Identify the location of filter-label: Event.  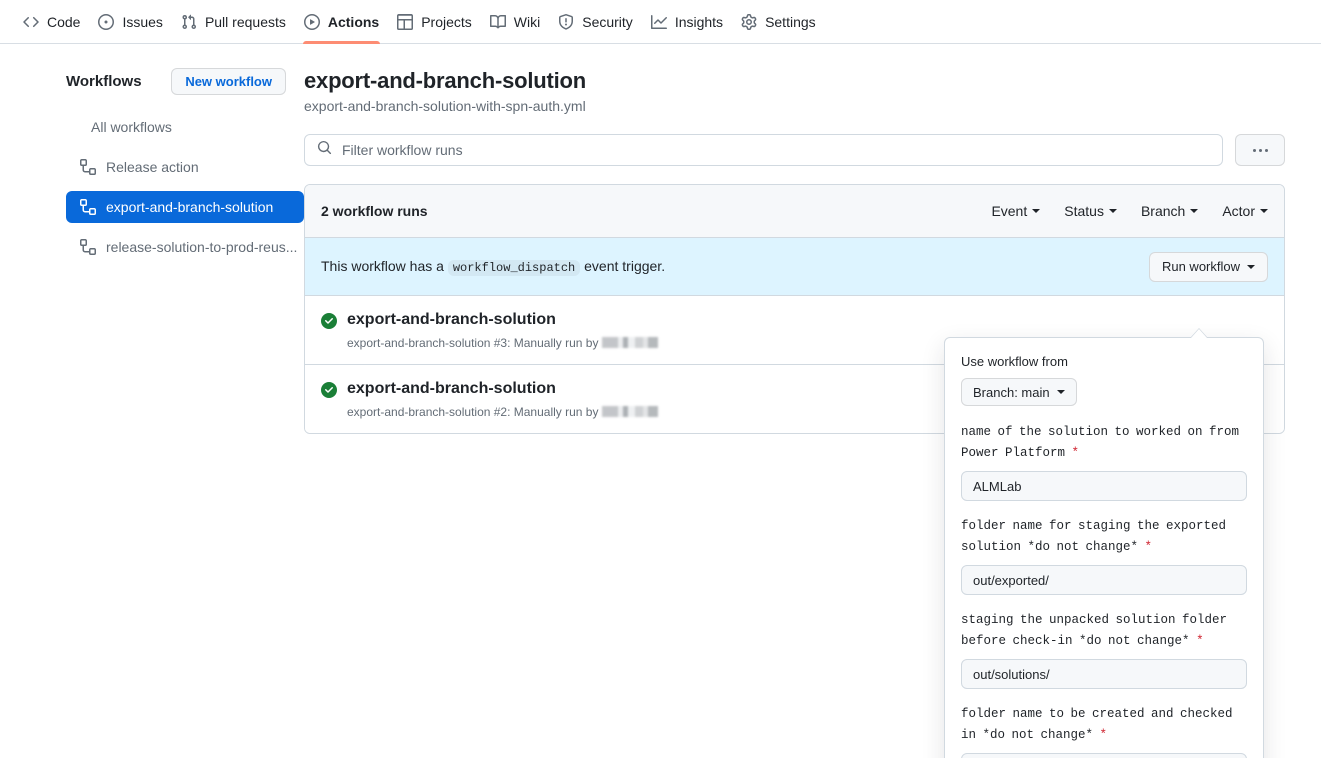
(1009, 211).